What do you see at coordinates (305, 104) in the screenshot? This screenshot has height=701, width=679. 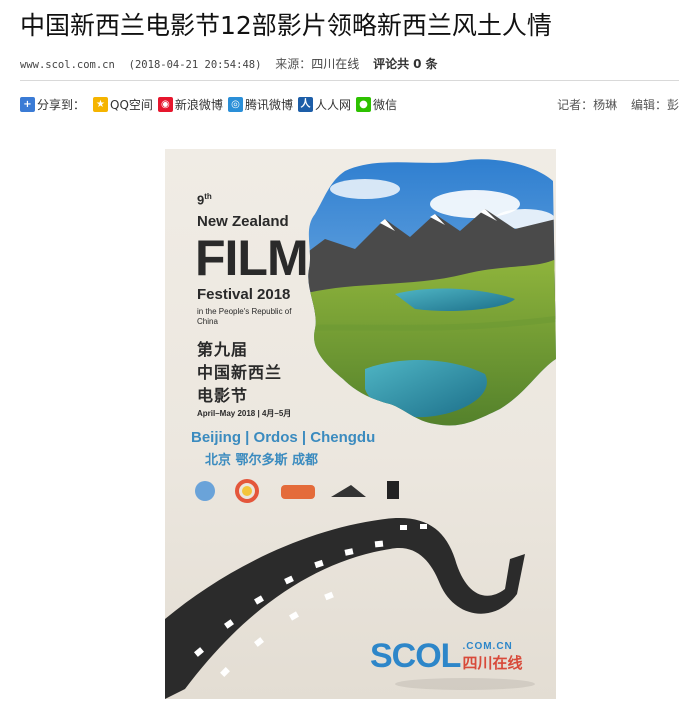 I see `renren-icon: 人` at bounding box center [305, 104].